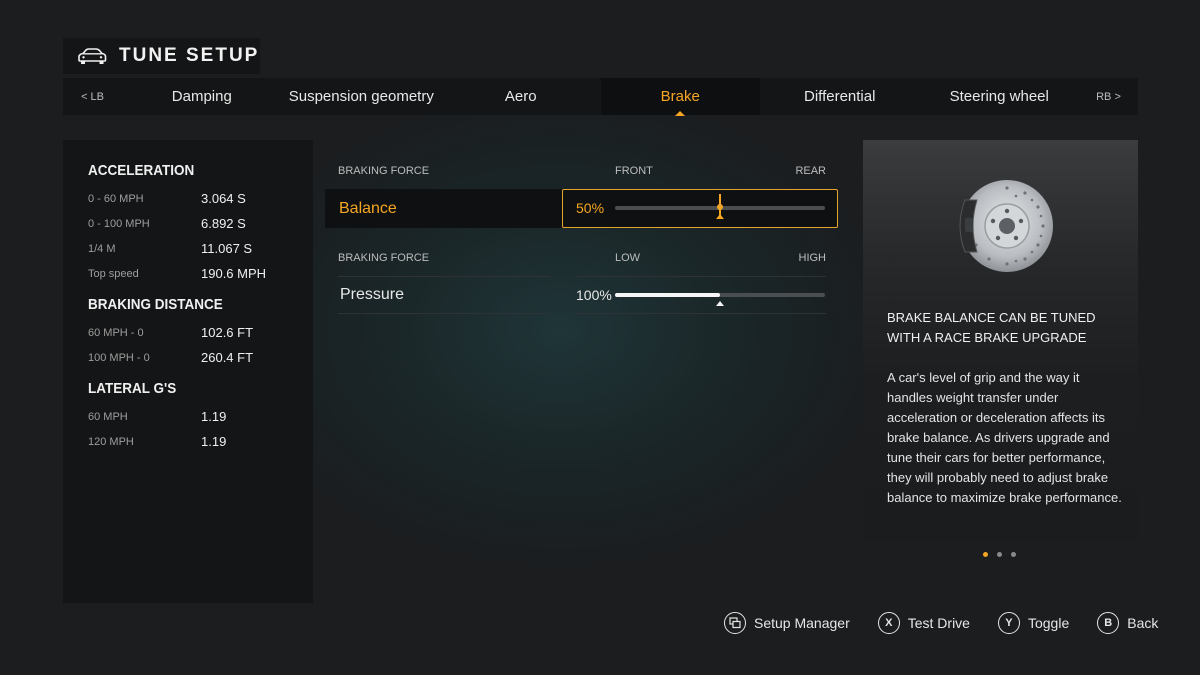  What do you see at coordinates (667, 295) in the screenshot?
I see `pressure-slider-fill` at bounding box center [667, 295].